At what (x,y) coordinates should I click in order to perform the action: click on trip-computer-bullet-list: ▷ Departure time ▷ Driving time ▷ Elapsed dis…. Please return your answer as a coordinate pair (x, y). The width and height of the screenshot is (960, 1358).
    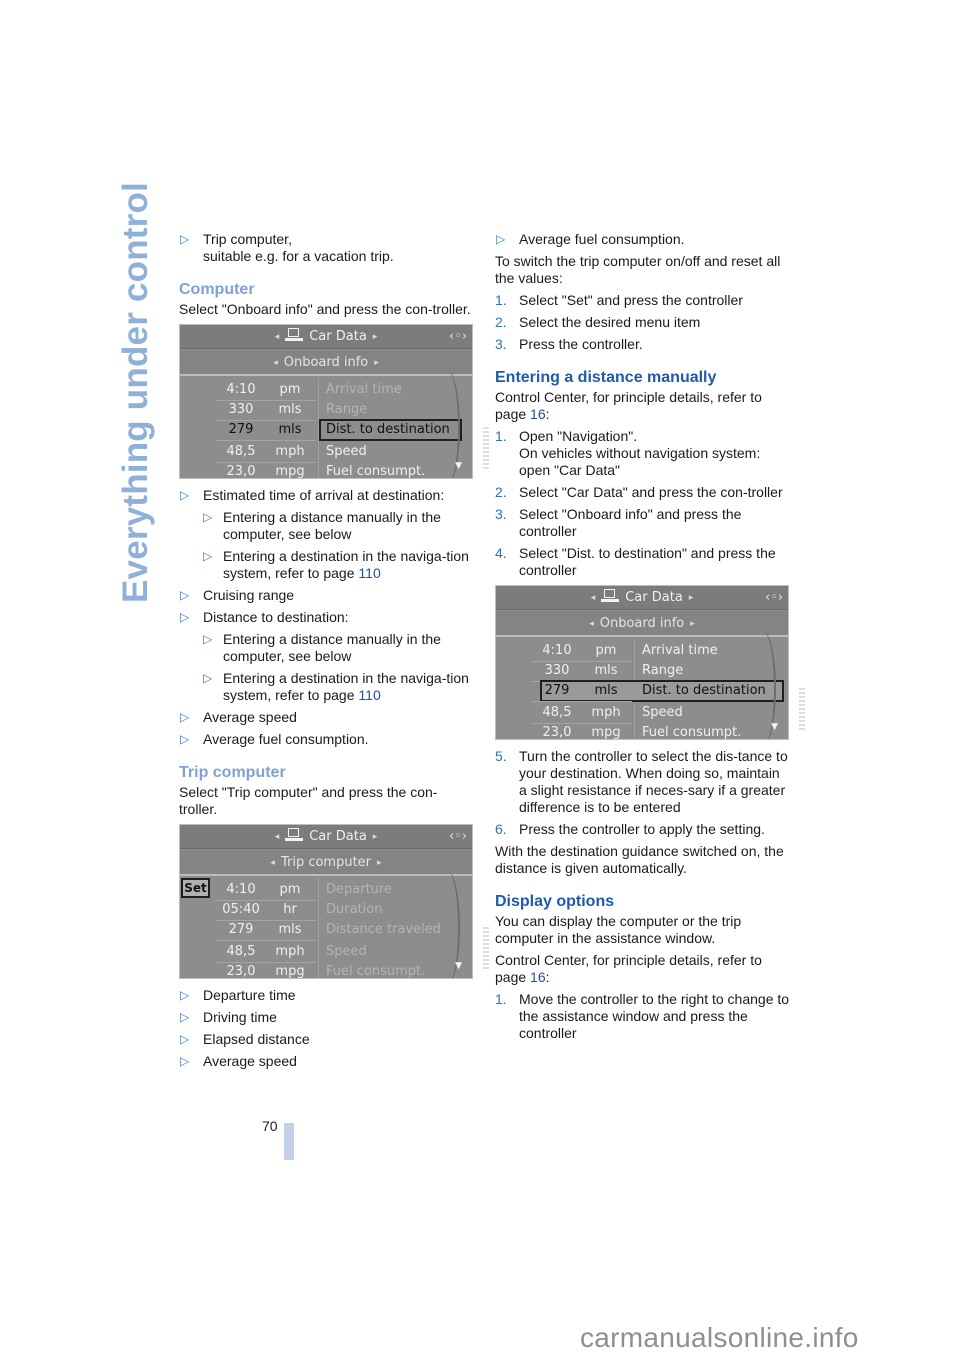
    Looking at the image, I should click on (327, 1028).